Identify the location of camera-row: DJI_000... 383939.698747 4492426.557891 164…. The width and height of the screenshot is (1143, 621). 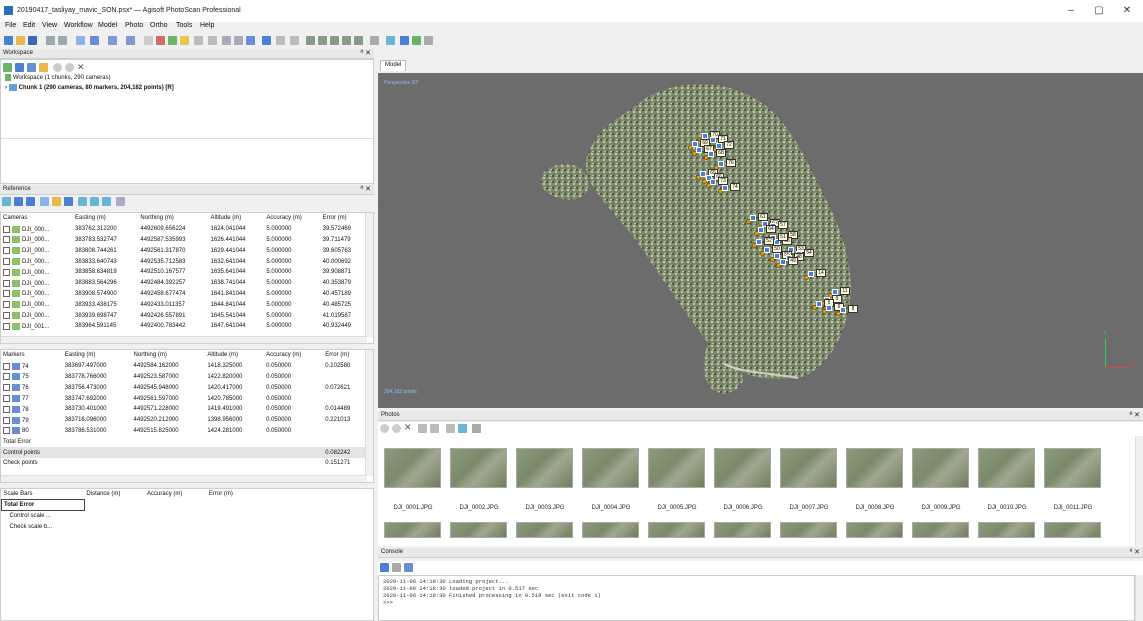
(184, 315).